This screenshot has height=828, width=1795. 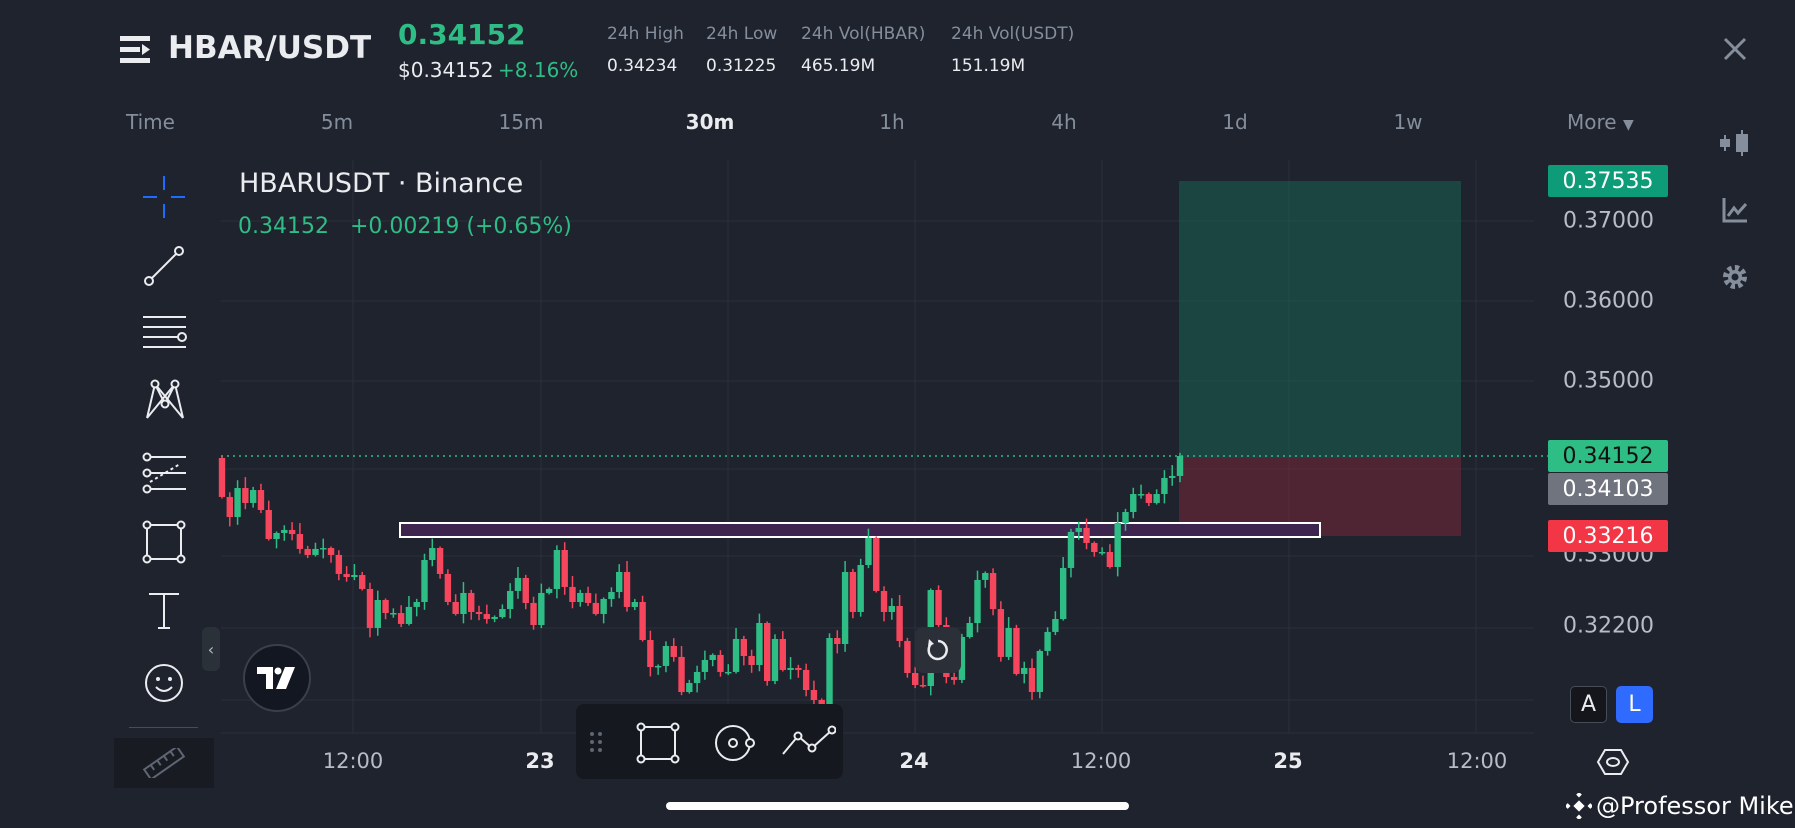 I want to click on y-tick: 0.35000, so click(x=1608, y=381).